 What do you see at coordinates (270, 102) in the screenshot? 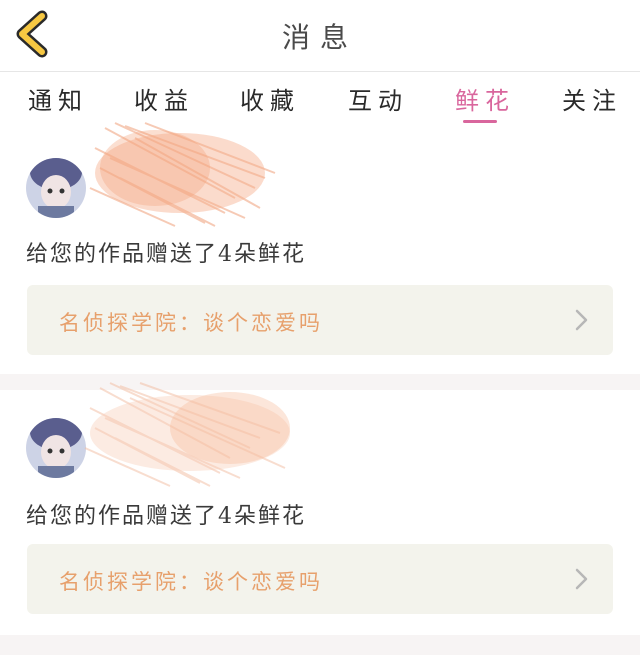
I see `tab-favorites: 收藏` at bounding box center [270, 102].